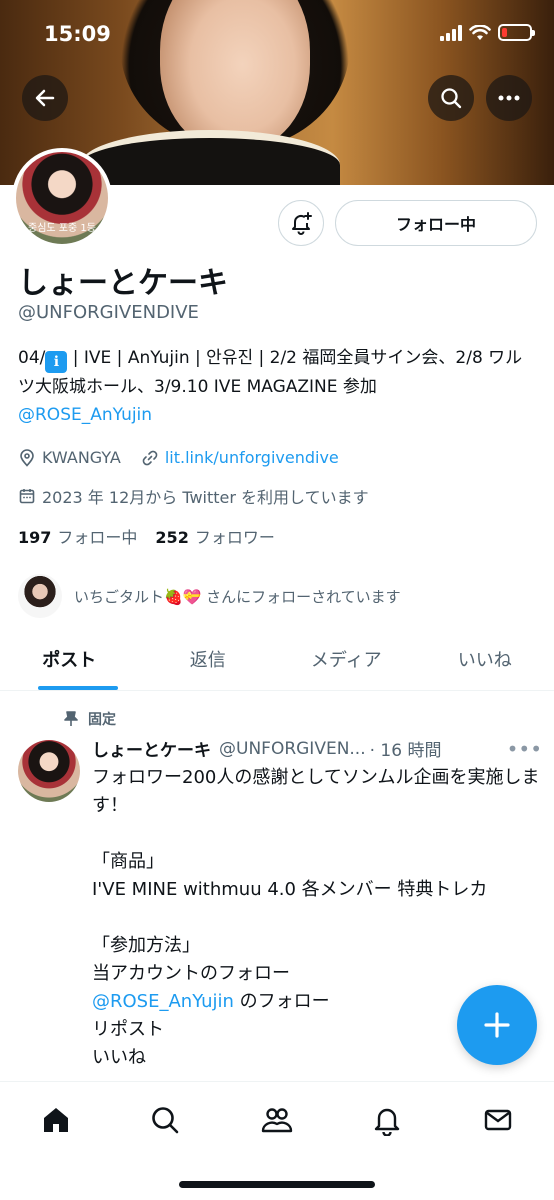 The height and width of the screenshot is (1200, 554). I want to click on messages-icon, so click(498, 1120).